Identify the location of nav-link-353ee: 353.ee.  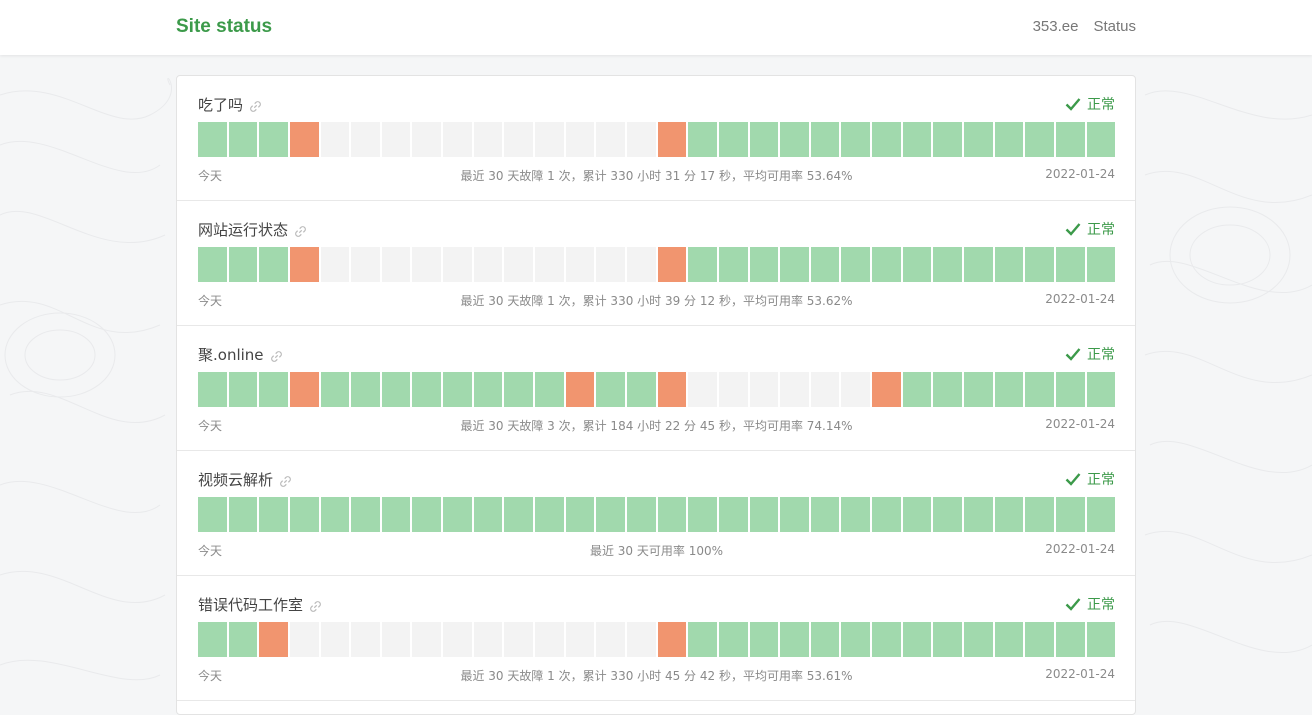
(1056, 26).